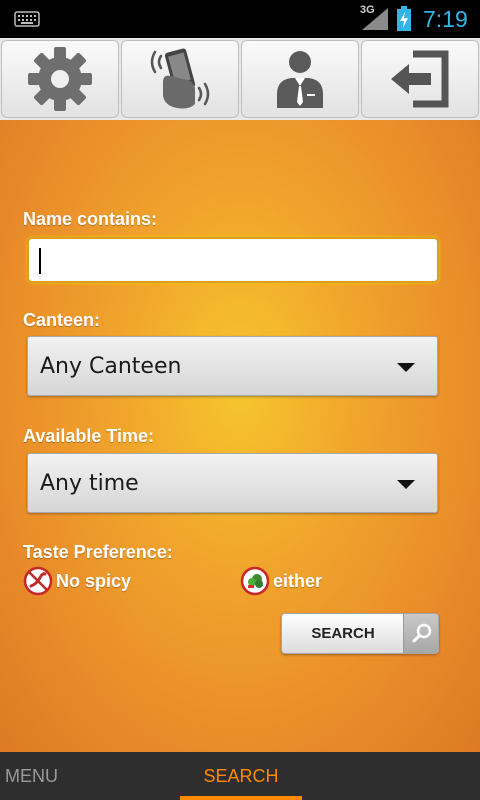  I want to click on signal-icon, so click(375, 19).